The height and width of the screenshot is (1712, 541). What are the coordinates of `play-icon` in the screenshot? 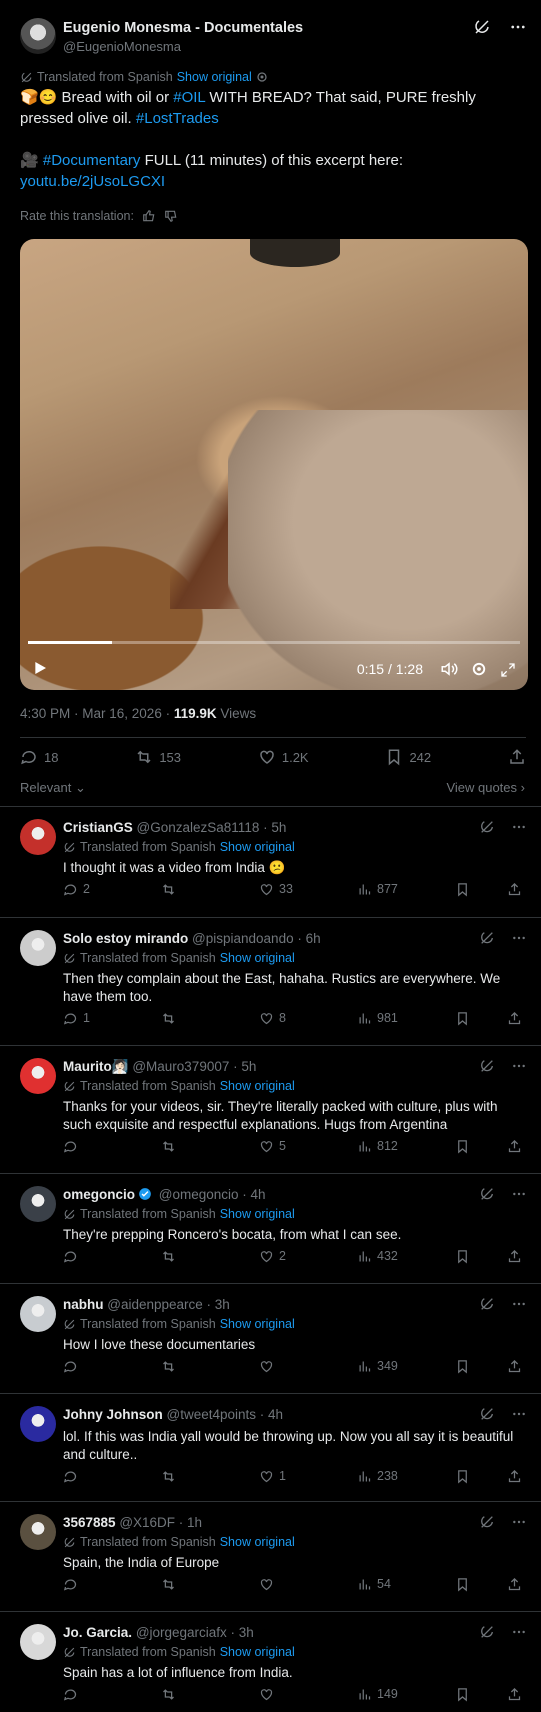 It's located at (40, 668).